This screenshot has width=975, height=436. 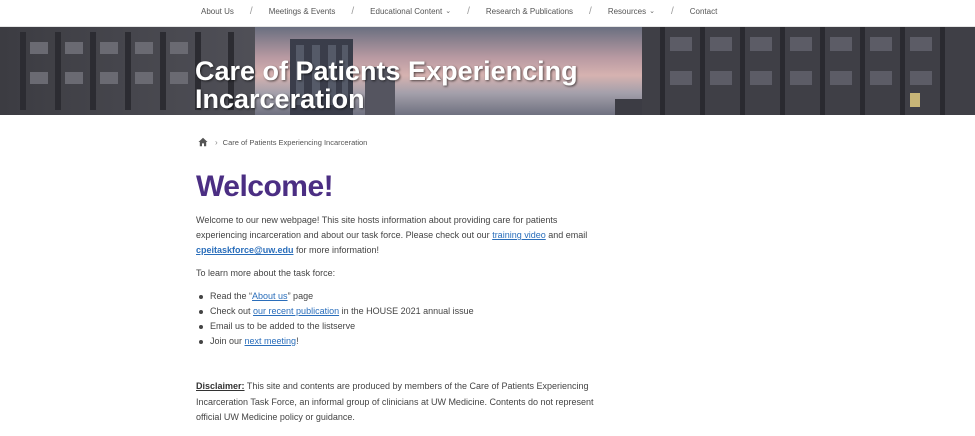 I want to click on nav-link-meetings-events: Meetings & Events, so click(x=302, y=11).